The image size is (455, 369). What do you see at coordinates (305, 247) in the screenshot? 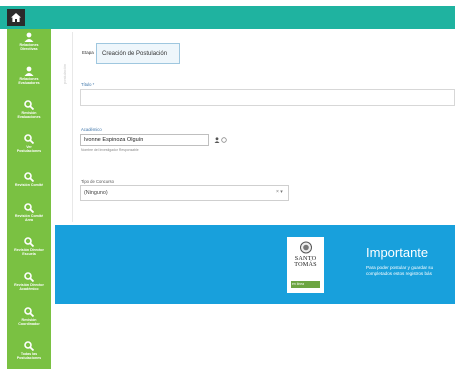
I see `crest-icon` at bounding box center [305, 247].